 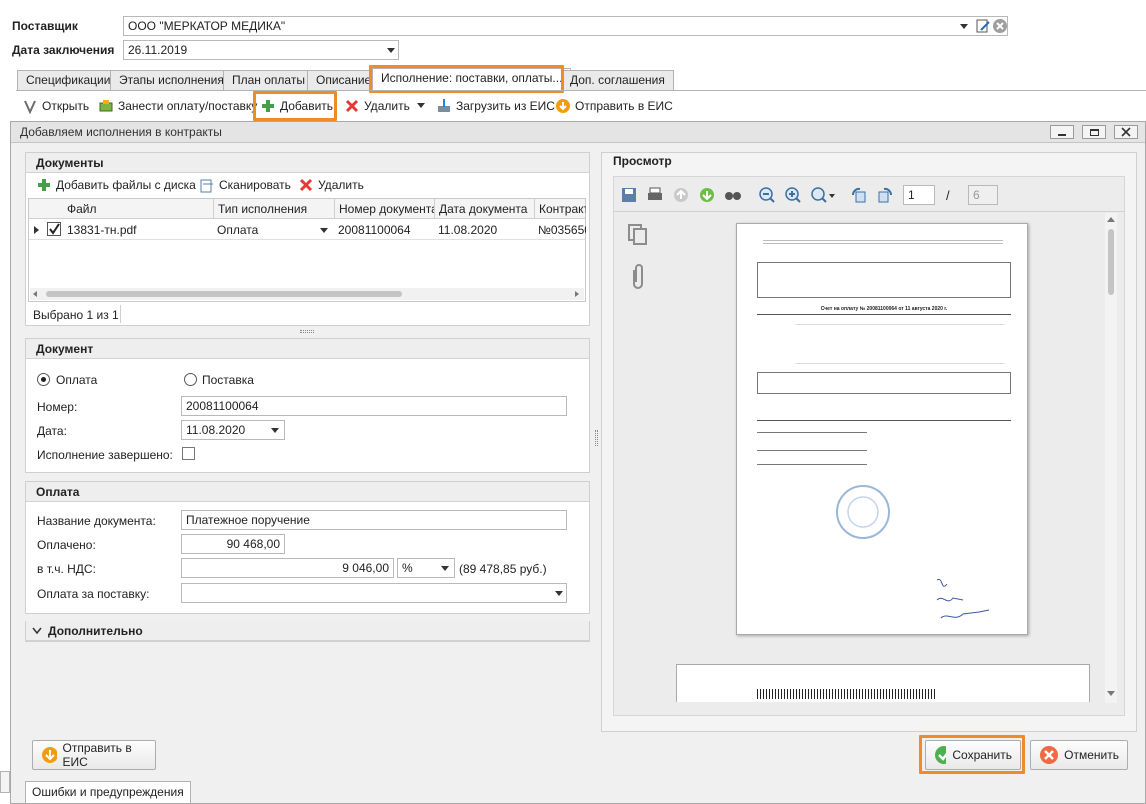 What do you see at coordinates (265, 230) in the screenshot?
I see `cell-type: Оплата` at bounding box center [265, 230].